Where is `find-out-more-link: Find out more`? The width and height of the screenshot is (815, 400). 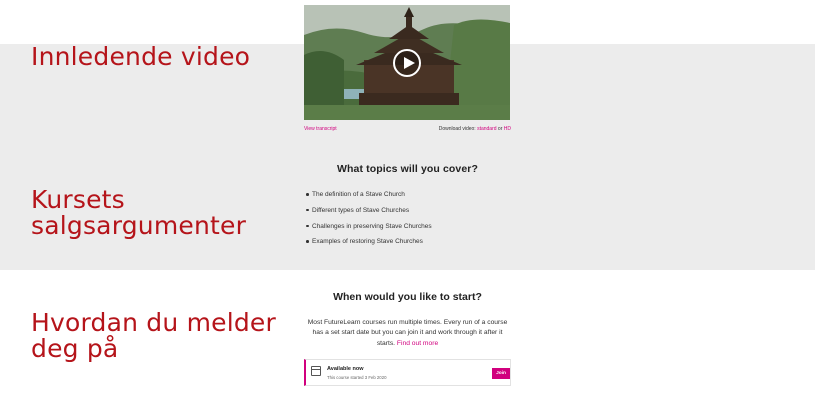 find-out-more-link: Find out more is located at coordinates (417, 343).